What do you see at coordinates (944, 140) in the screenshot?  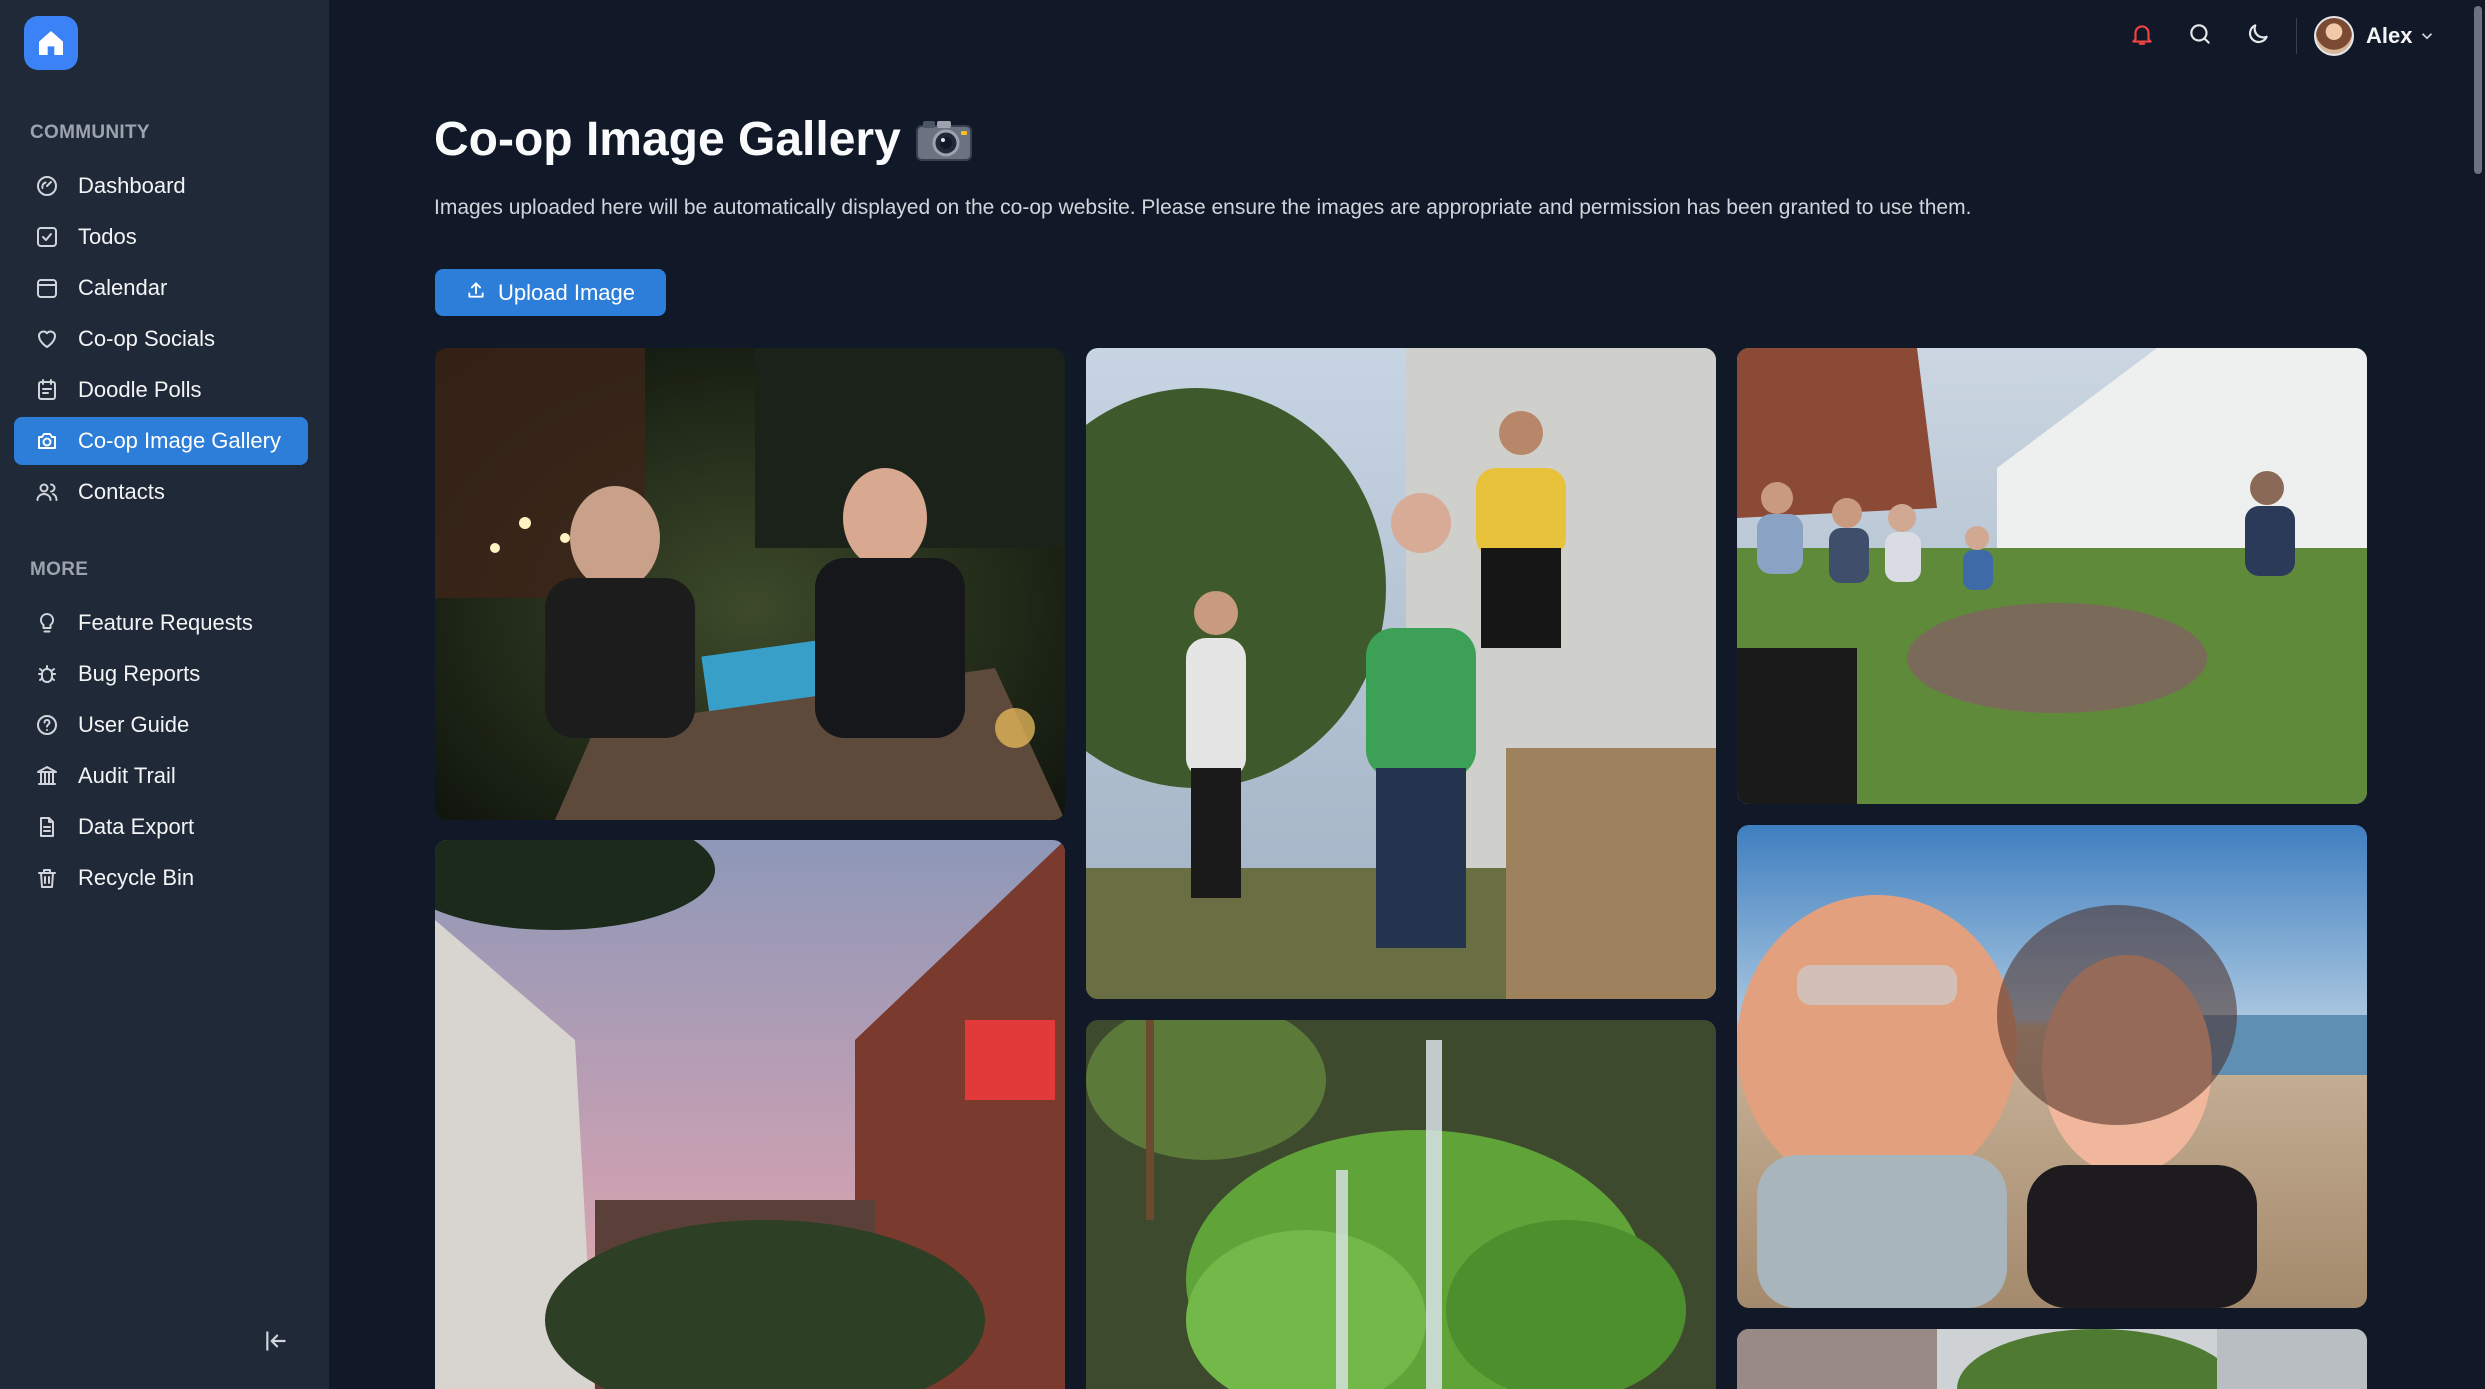 I see `camera-emoji-icon` at bounding box center [944, 140].